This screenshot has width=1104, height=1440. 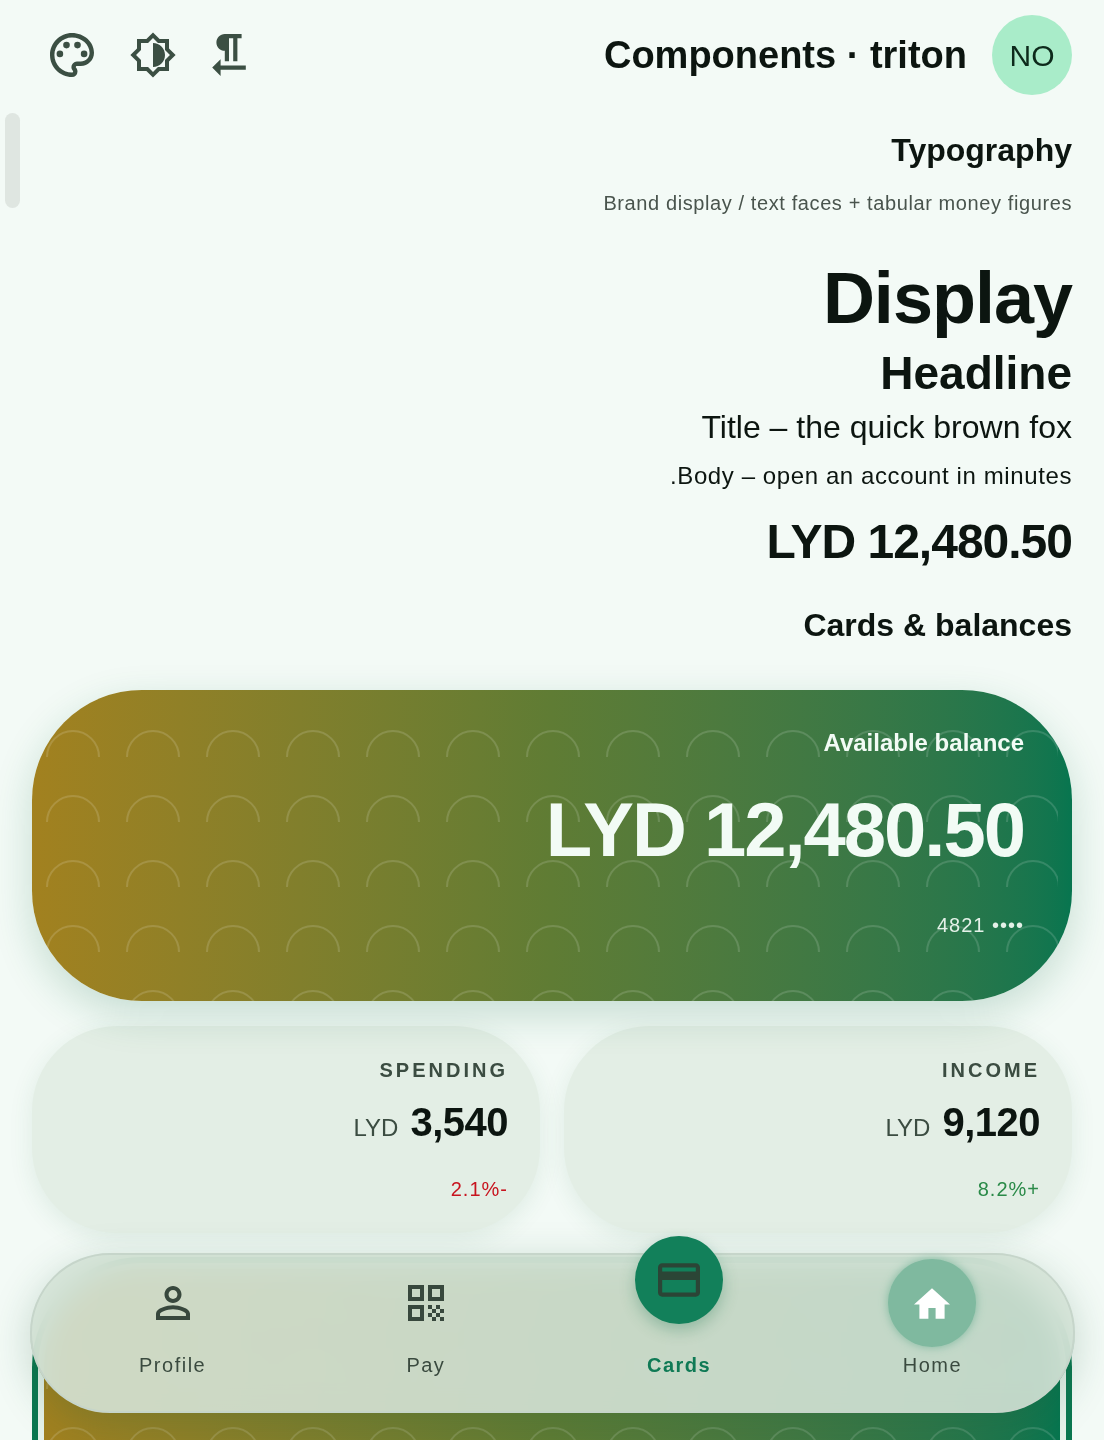 What do you see at coordinates (919, 542) in the screenshot?
I see `money-sample: LYD 12,480.50` at bounding box center [919, 542].